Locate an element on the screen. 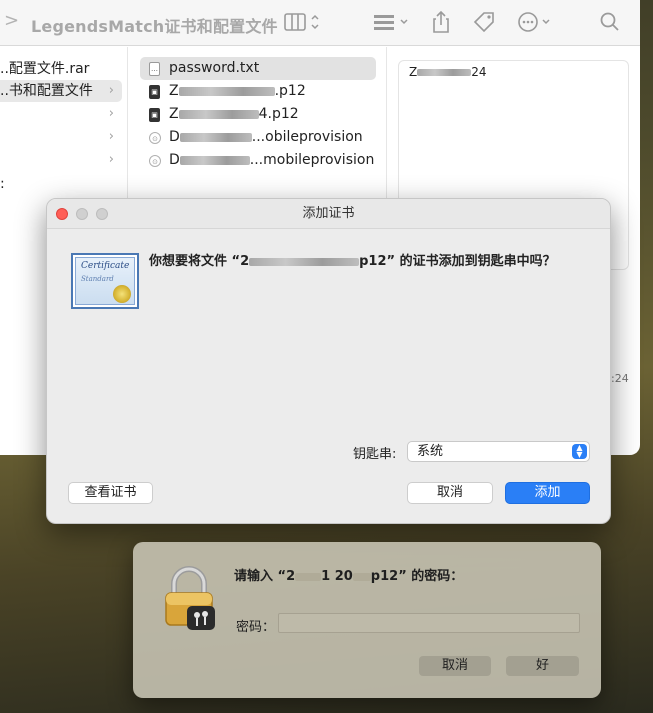  file-item-provision: ⊙ D ...mobileprovision is located at coordinates (258, 160).